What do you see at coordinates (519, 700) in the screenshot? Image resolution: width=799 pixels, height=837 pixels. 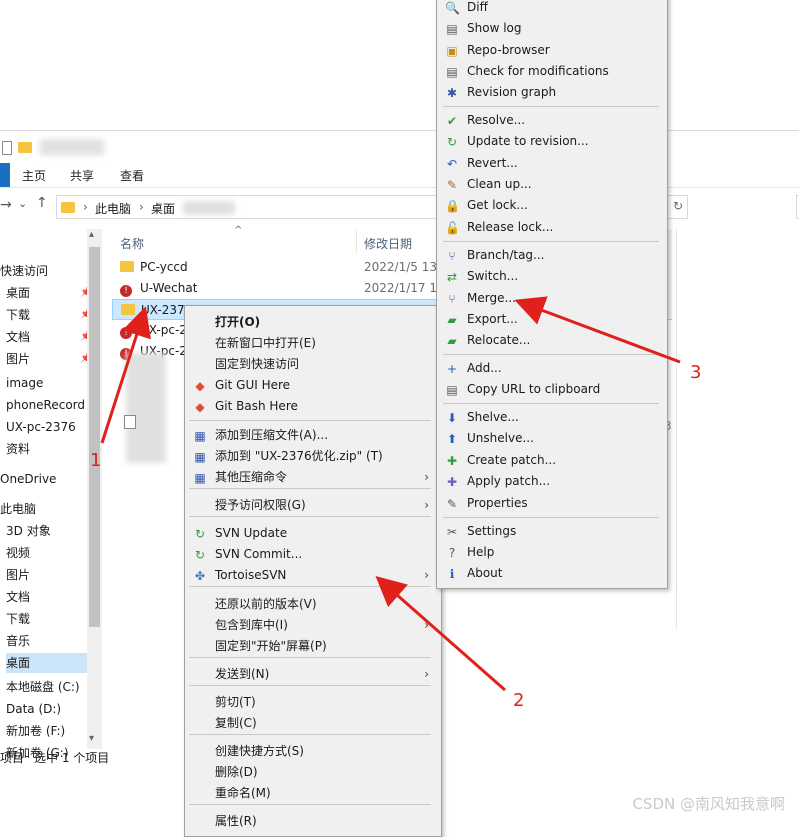 I see `annotation-number-2: 2` at bounding box center [519, 700].